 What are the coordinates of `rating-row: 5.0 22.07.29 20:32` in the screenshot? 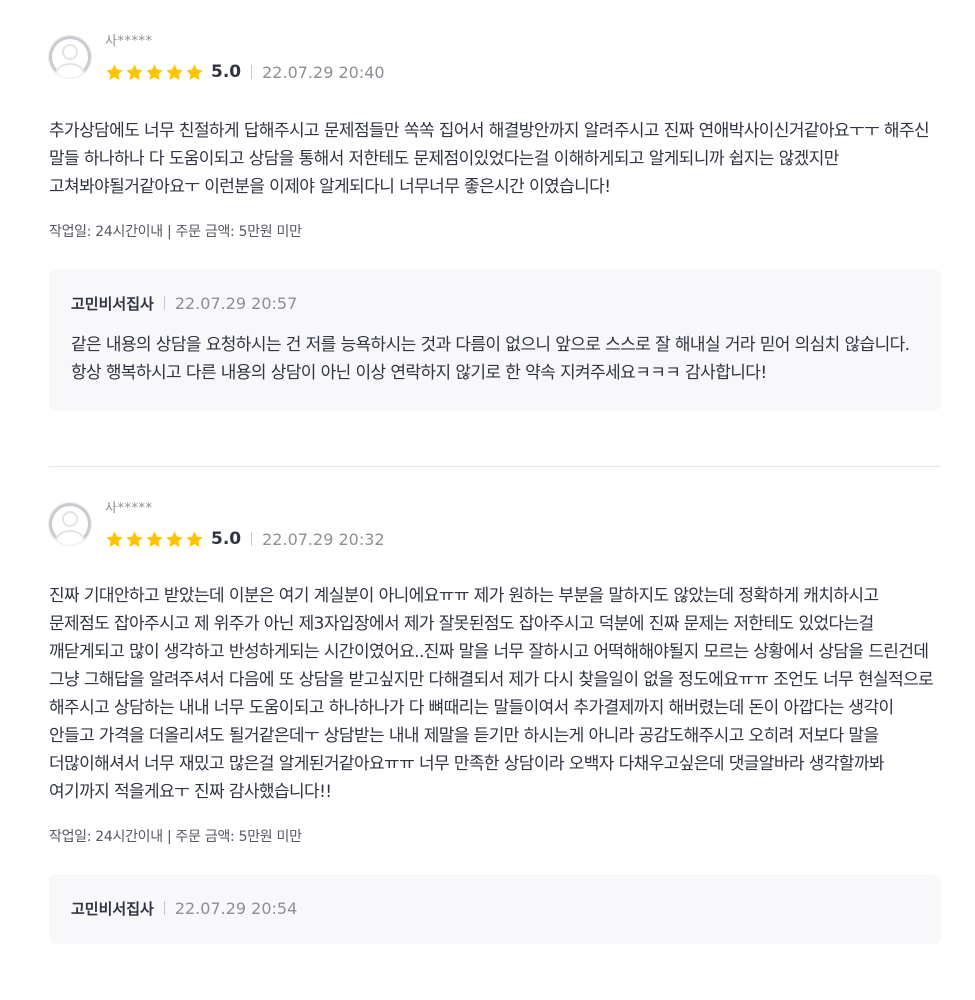 It's located at (245, 539).